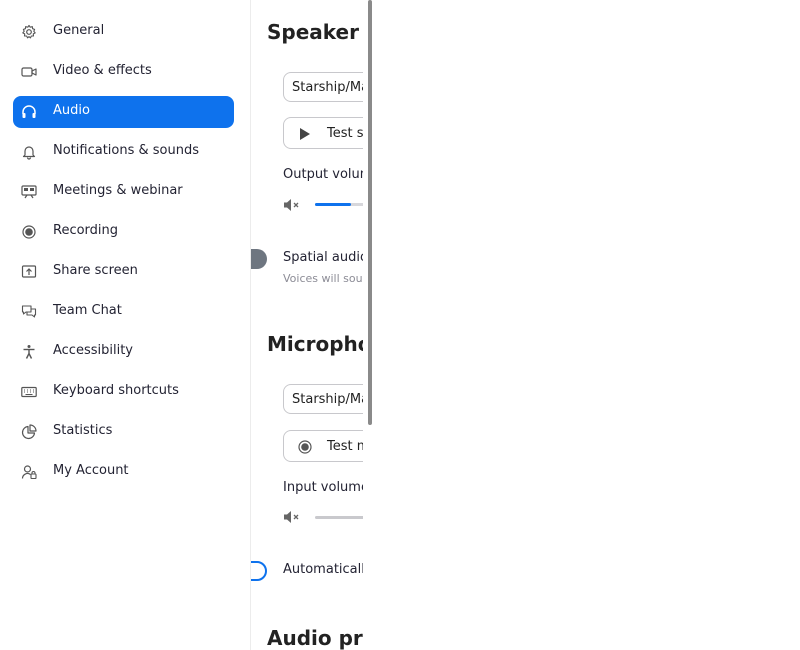 The image size is (800, 650). I want to click on sidebar-item-meetings-webinar: Meetings & webinar, so click(123, 192).